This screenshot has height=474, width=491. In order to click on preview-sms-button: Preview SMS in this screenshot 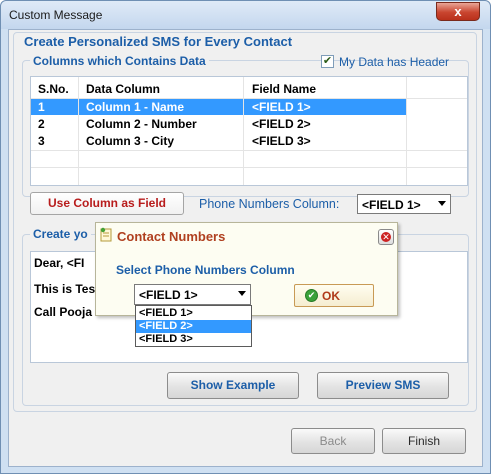, I will do `click(383, 385)`.